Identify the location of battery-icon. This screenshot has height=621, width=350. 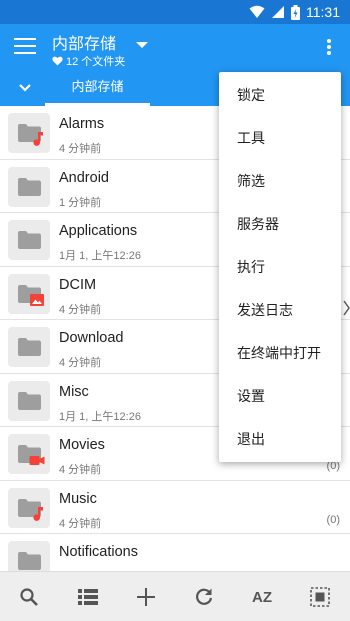
(295, 12).